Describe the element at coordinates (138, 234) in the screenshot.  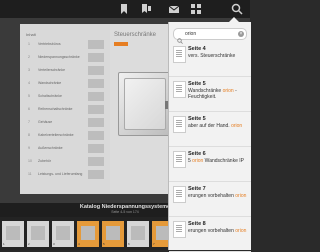
I see `page-thumbnail: 6` at that location.